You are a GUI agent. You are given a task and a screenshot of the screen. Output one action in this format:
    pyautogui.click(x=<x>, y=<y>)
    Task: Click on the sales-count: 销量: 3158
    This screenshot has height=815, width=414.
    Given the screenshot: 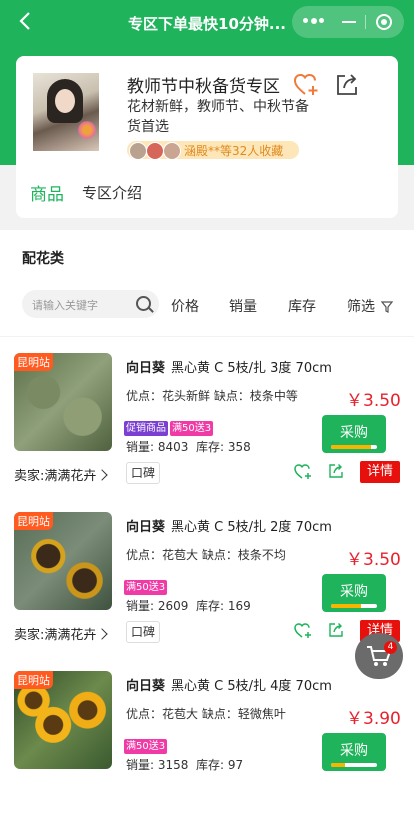 What is the action you would take?
    pyautogui.click(x=157, y=765)
    